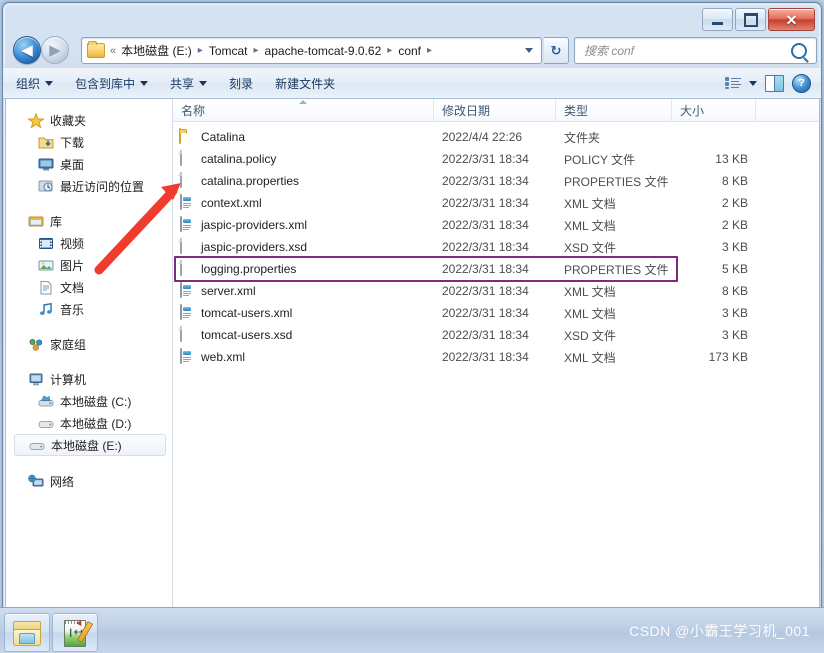  I want to click on file-size-cell: 8 KB, so click(734, 291).